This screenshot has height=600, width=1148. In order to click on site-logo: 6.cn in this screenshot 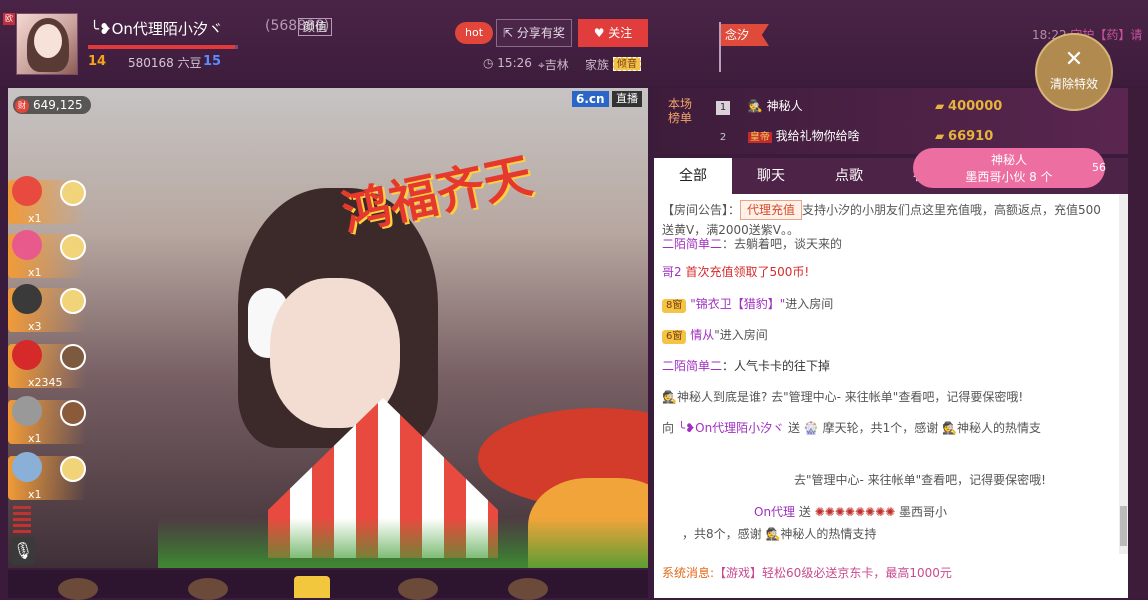, I will do `click(590, 99)`.